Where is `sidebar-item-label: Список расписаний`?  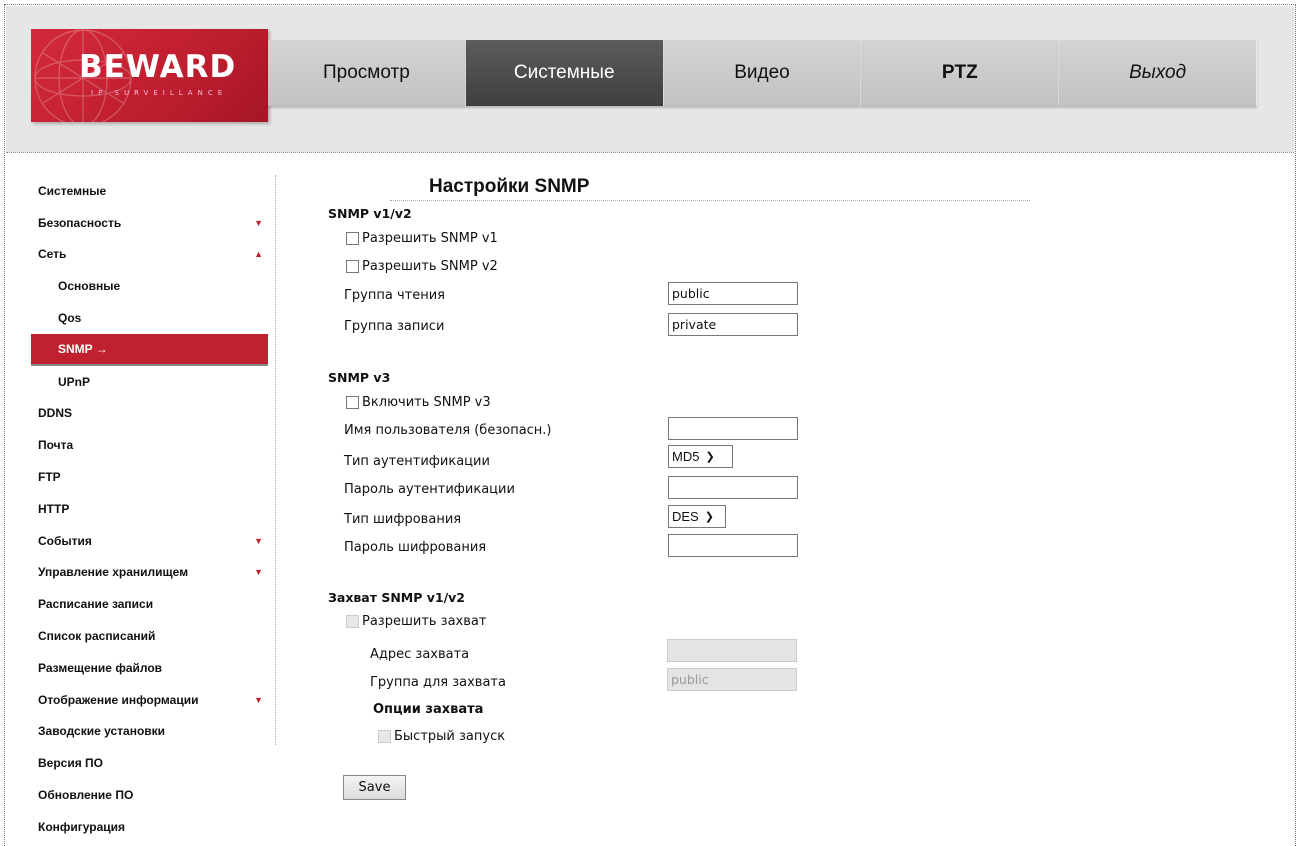 sidebar-item-label: Список расписаний is located at coordinates (97, 636).